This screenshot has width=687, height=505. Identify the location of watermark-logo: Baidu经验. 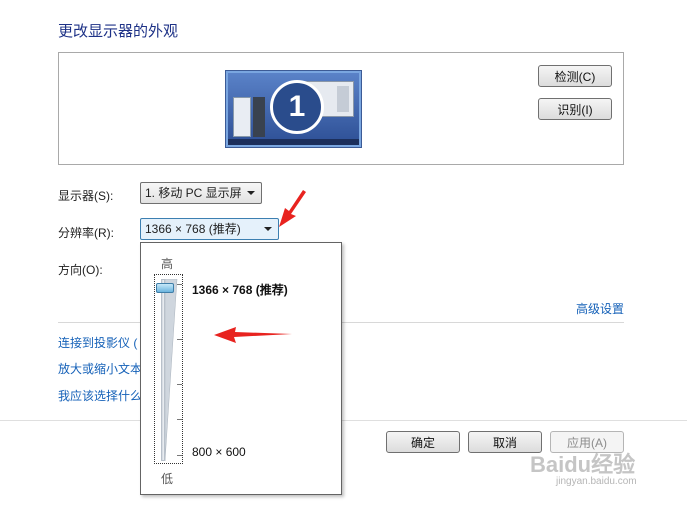
(583, 464).